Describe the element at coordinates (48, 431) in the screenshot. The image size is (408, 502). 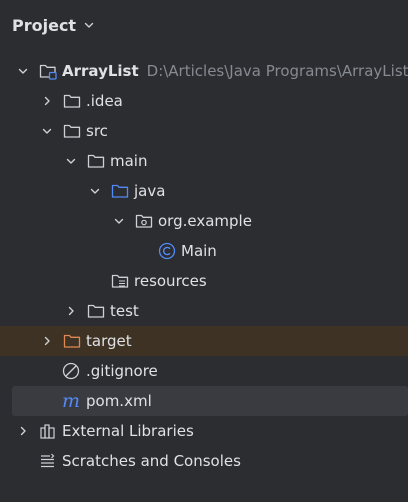
I see `libraries-icon` at that location.